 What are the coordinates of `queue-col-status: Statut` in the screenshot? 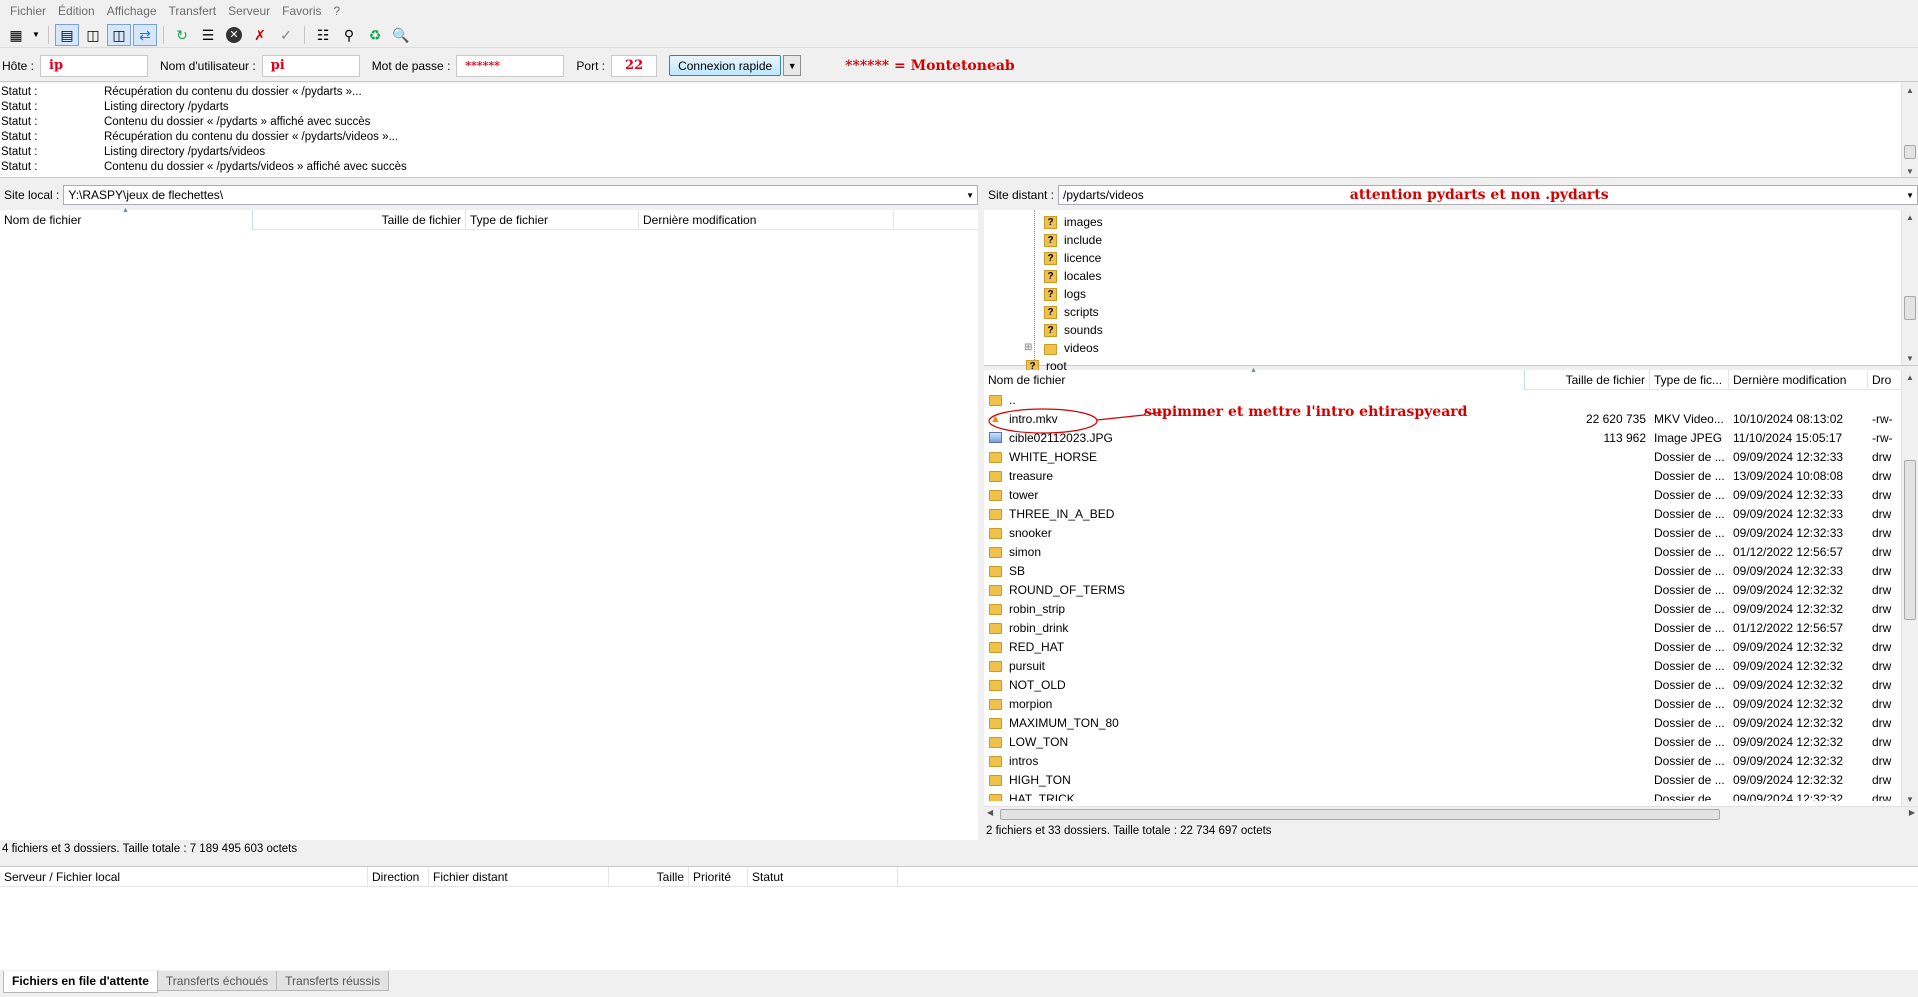 It's located at (823, 876).